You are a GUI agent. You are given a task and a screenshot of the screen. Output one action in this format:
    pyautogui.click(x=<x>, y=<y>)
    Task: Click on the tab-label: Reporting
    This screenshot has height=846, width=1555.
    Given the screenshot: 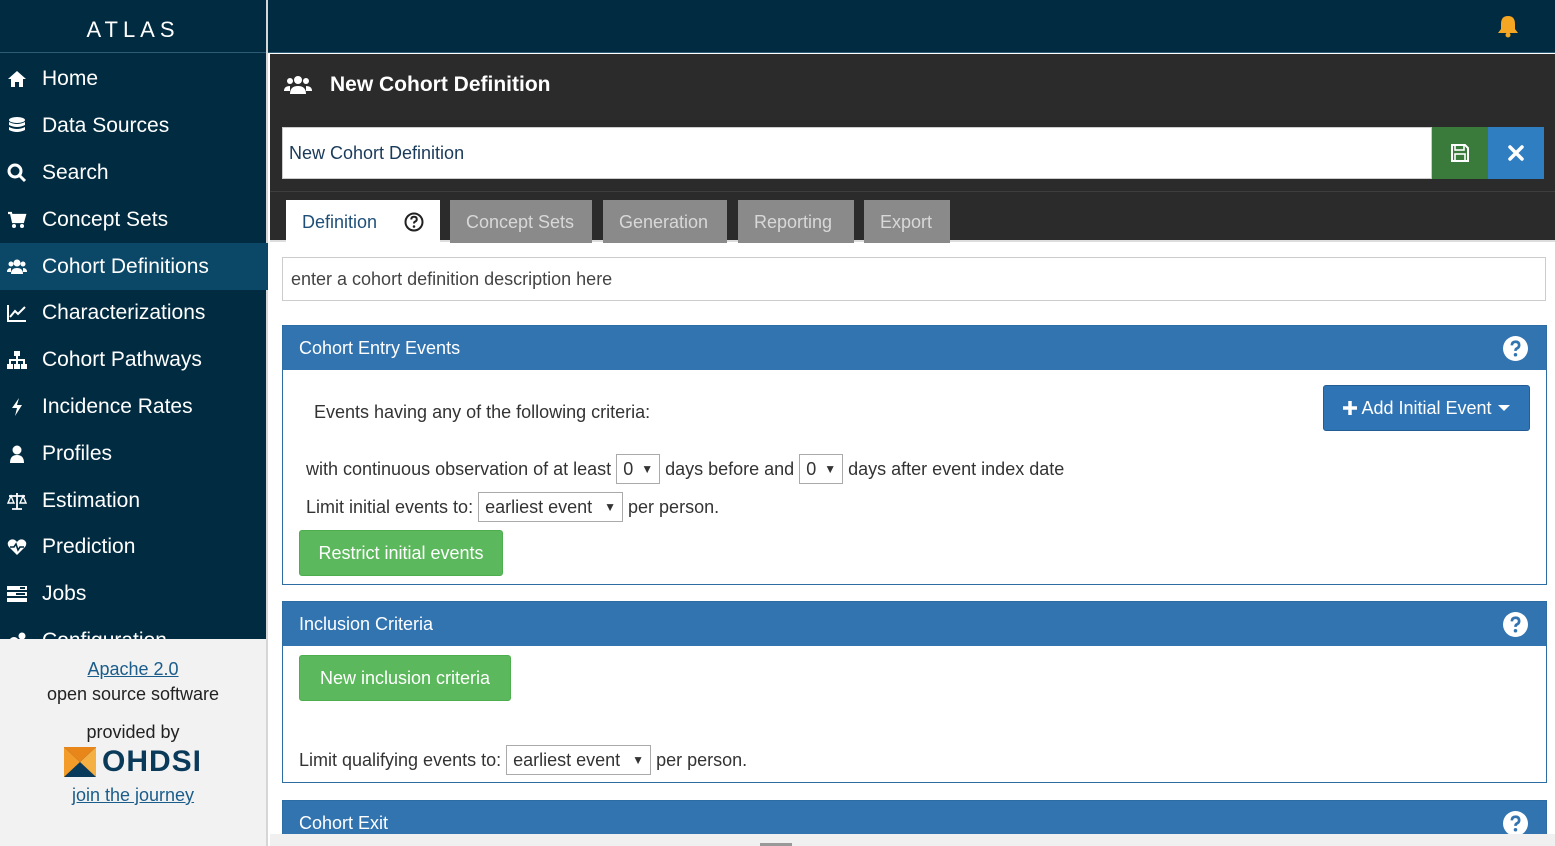 What is the action you would take?
    pyautogui.click(x=793, y=222)
    